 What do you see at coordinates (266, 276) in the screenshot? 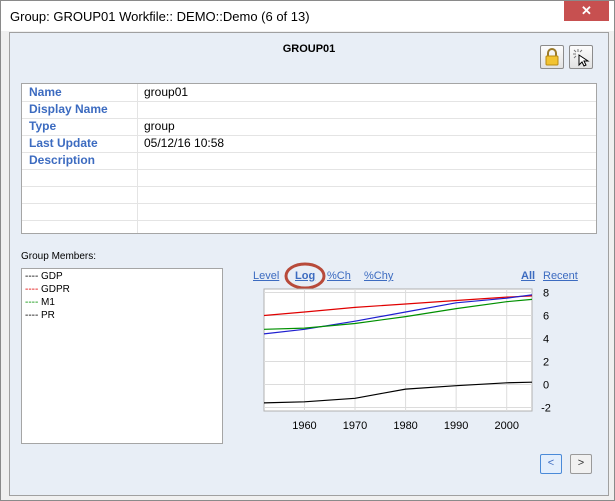
I see `level-link: Level` at bounding box center [266, 276].